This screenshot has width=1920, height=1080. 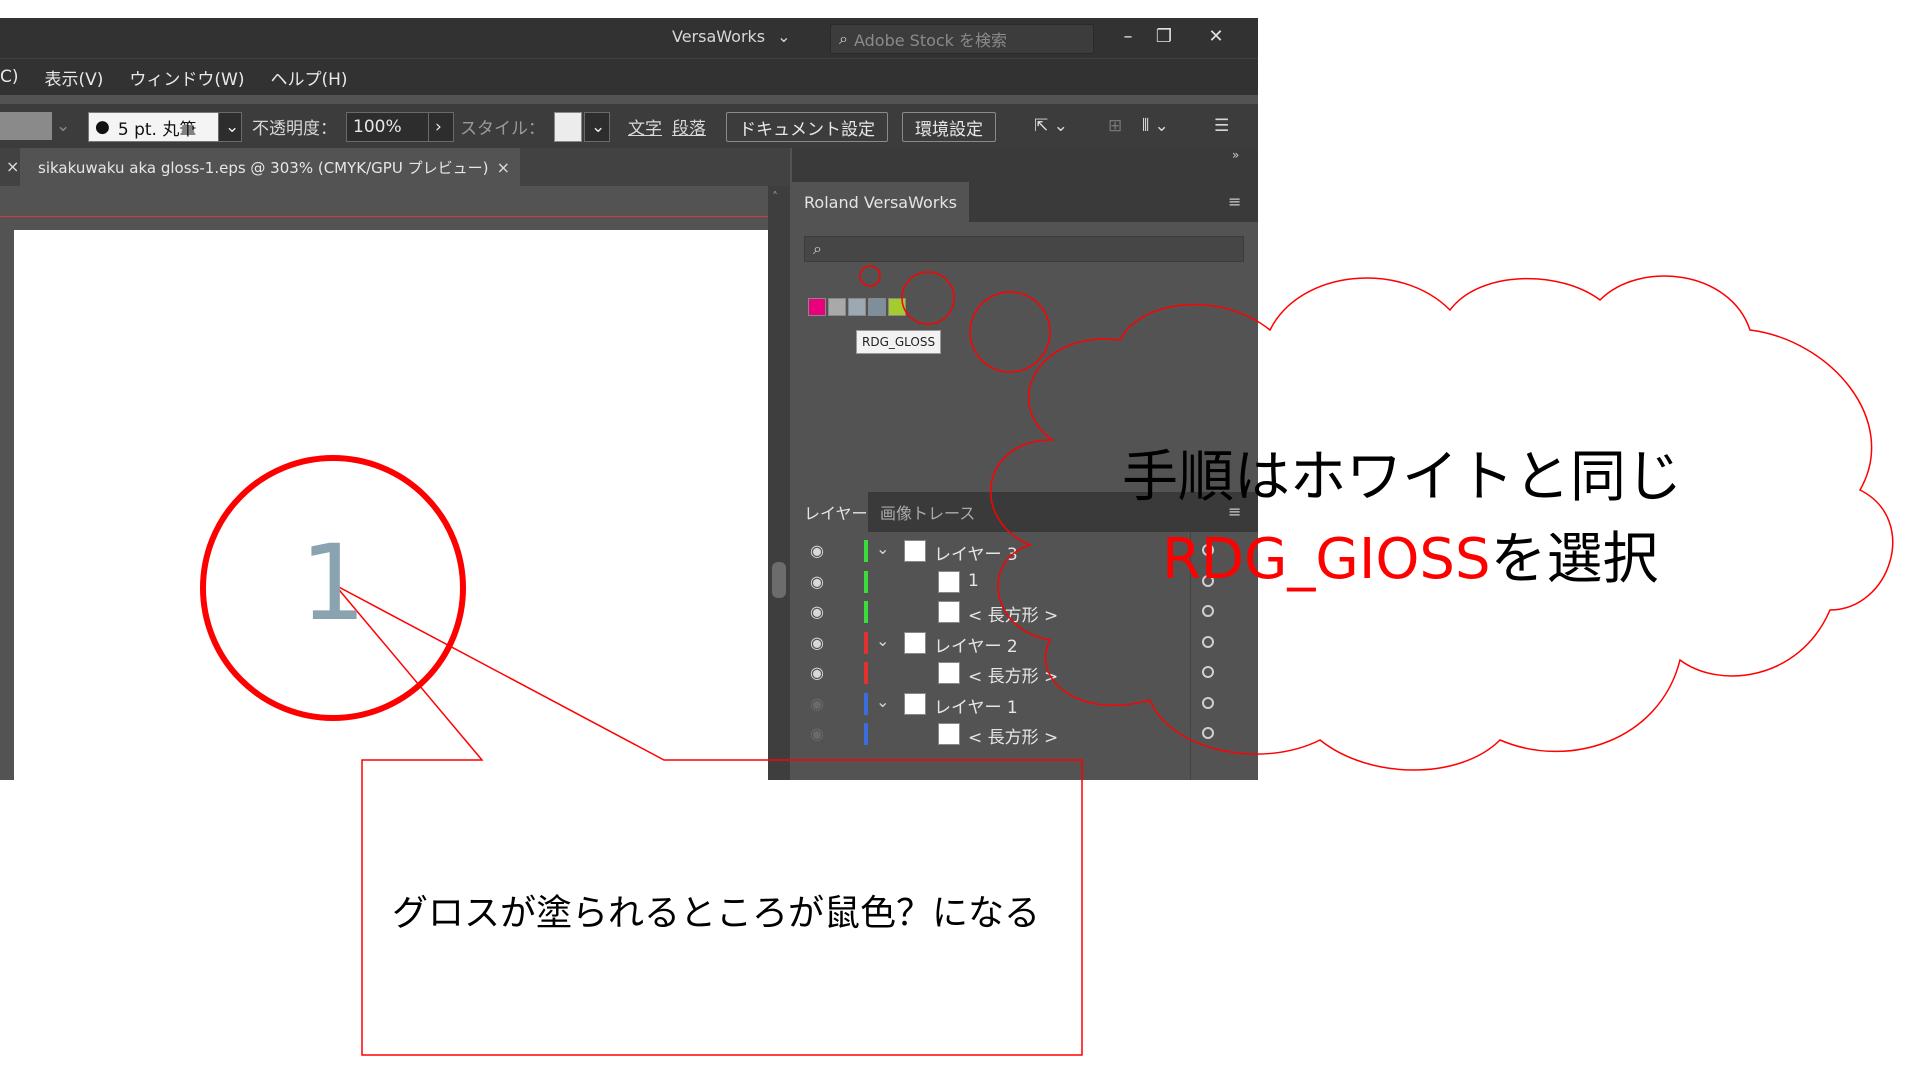 What do you see at coordinates (1402, 477) in the screenshot?
I see `cloud-instruction-line1: 手順はホワイトと同じ` at bounding box center [1402, 477].